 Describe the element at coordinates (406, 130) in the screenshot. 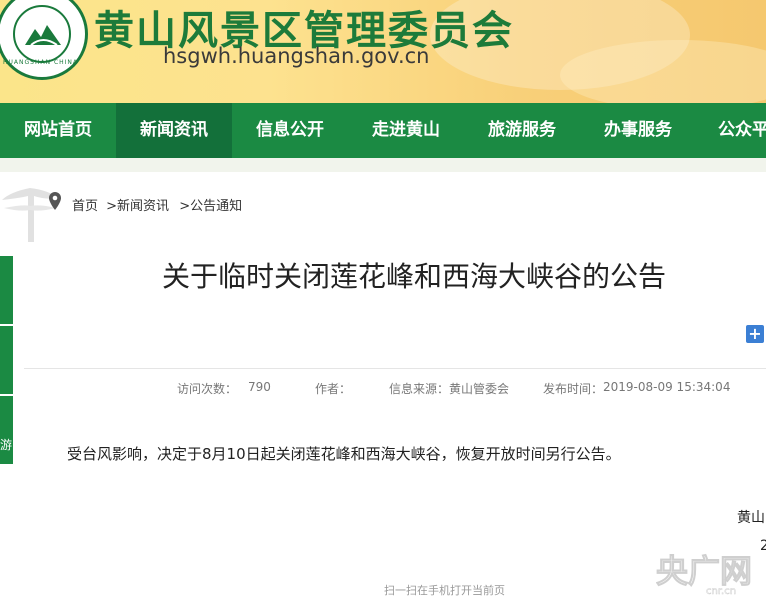

I see `nav-item-about: 走进黄山` at that location.